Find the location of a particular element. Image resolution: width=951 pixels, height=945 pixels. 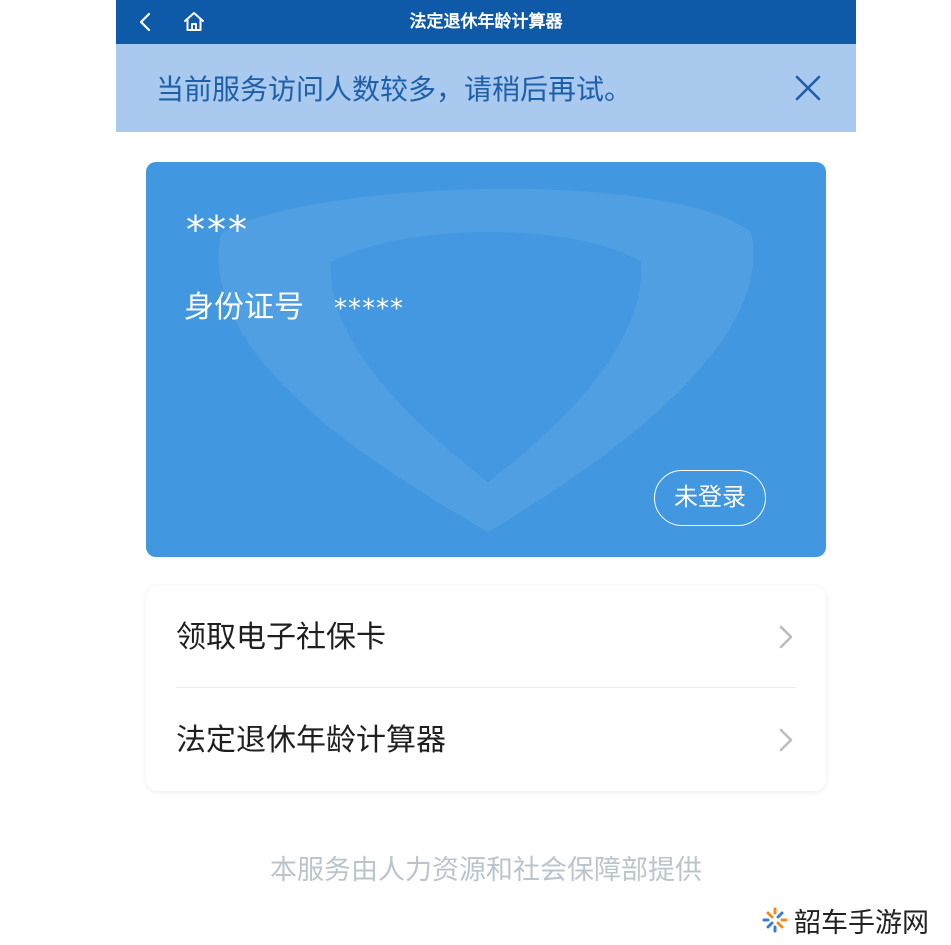

menu-item-label: 领取电子社保卡 is located at coordinates (281, 637).